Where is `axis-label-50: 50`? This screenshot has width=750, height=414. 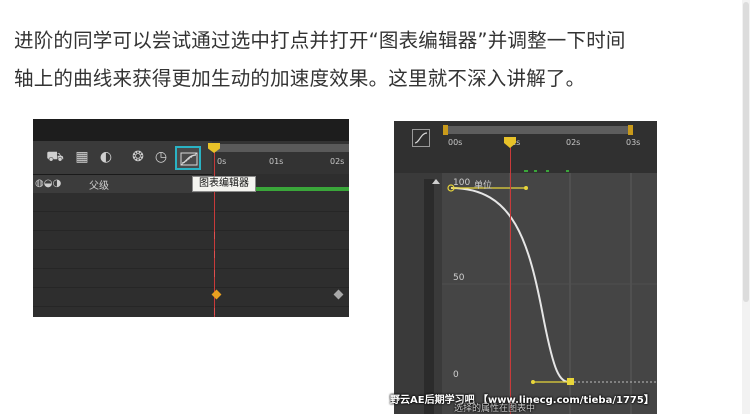
axis-label-50: 50 is located at coordinates (459, 278).